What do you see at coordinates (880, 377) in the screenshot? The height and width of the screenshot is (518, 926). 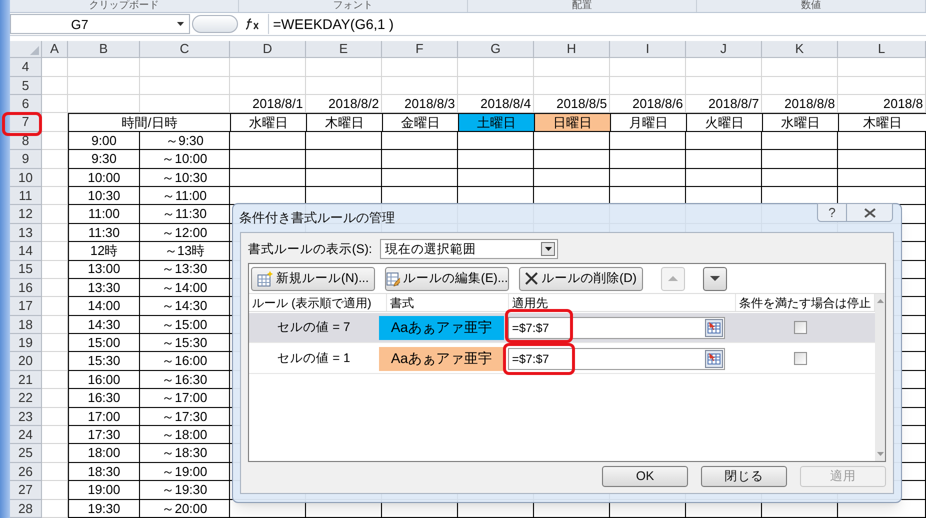 I see `vertical-scrollbar` at bounding box center [880, 377].